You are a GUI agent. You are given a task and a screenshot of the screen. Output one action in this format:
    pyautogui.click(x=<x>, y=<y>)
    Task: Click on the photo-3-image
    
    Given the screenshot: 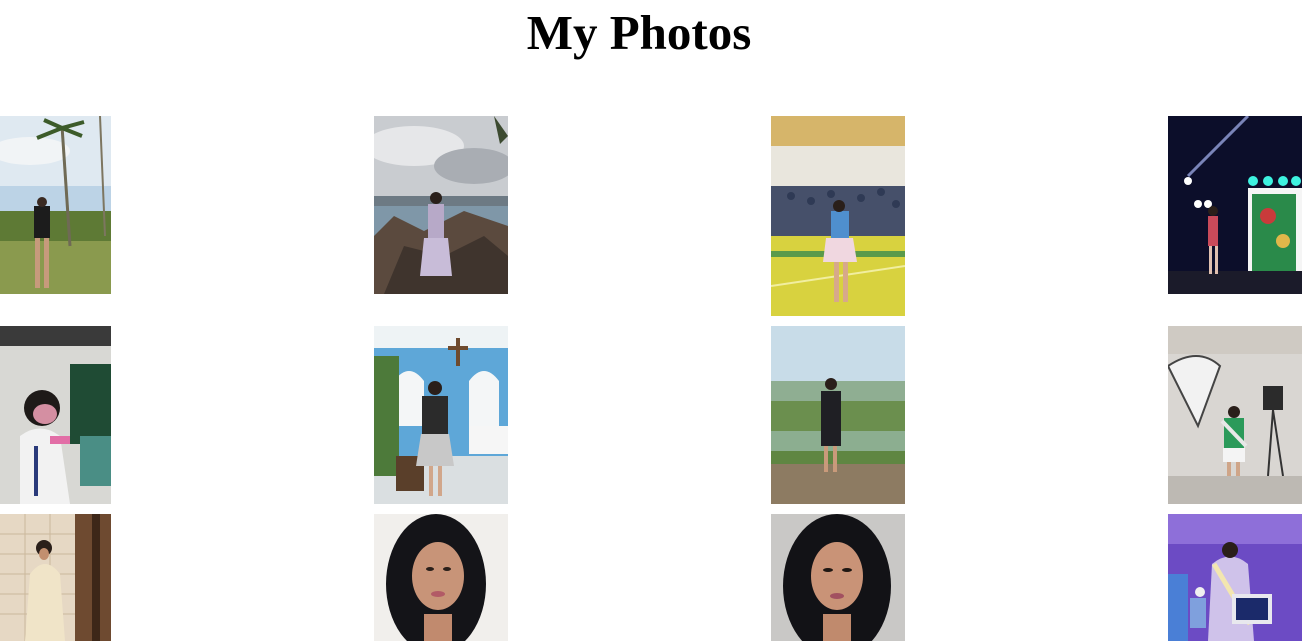 What is the action you would take?
    pyautogui.click(x=838, y=216)
    